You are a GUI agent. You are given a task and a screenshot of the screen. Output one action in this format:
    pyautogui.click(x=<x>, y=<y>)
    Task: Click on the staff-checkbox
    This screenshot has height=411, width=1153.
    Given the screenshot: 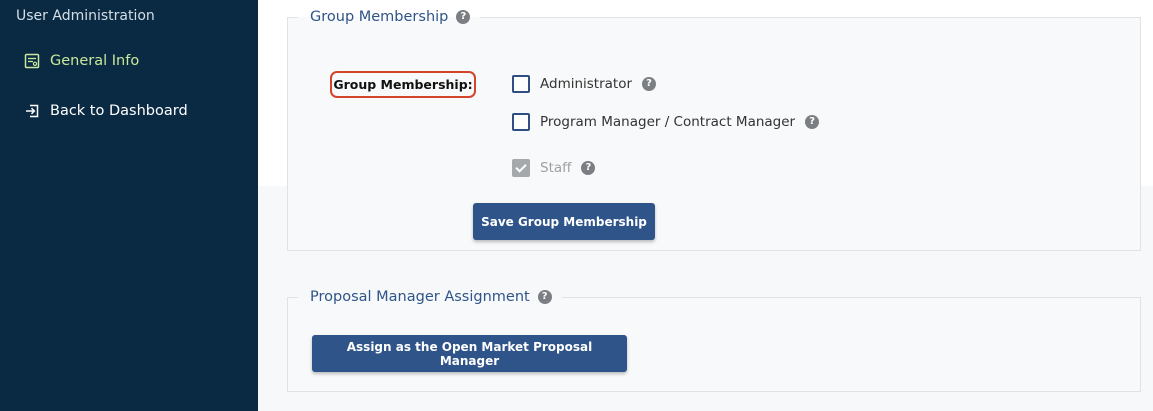 What is the action you would take?
    pyautogui.click(x=521, y=168)
    